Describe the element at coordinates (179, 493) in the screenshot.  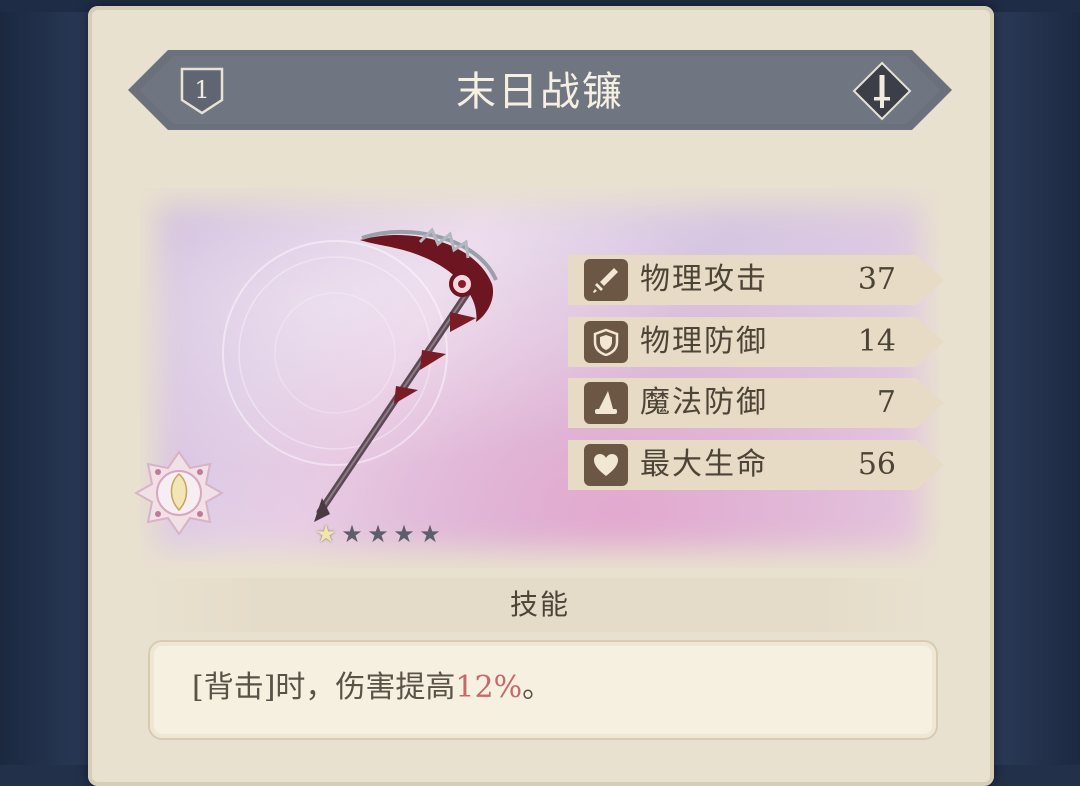
I see `element-emblem-icon` at that location.